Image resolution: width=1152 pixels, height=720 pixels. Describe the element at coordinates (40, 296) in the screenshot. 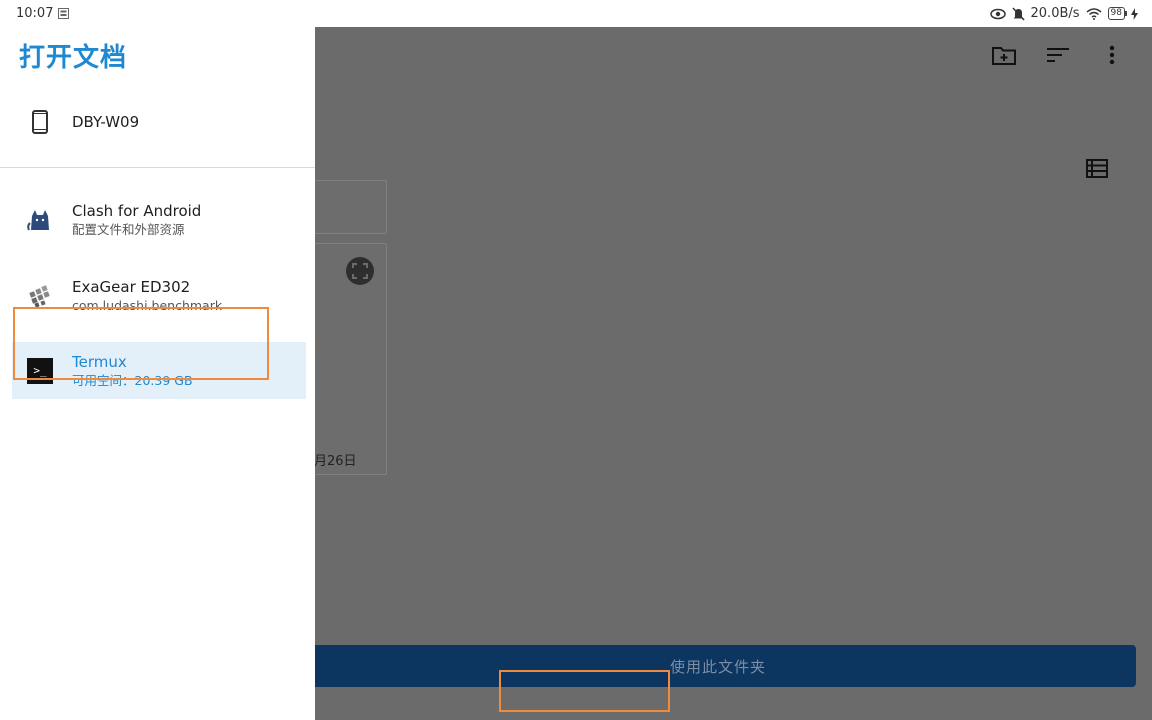

I see `exagear-icon` at that location.